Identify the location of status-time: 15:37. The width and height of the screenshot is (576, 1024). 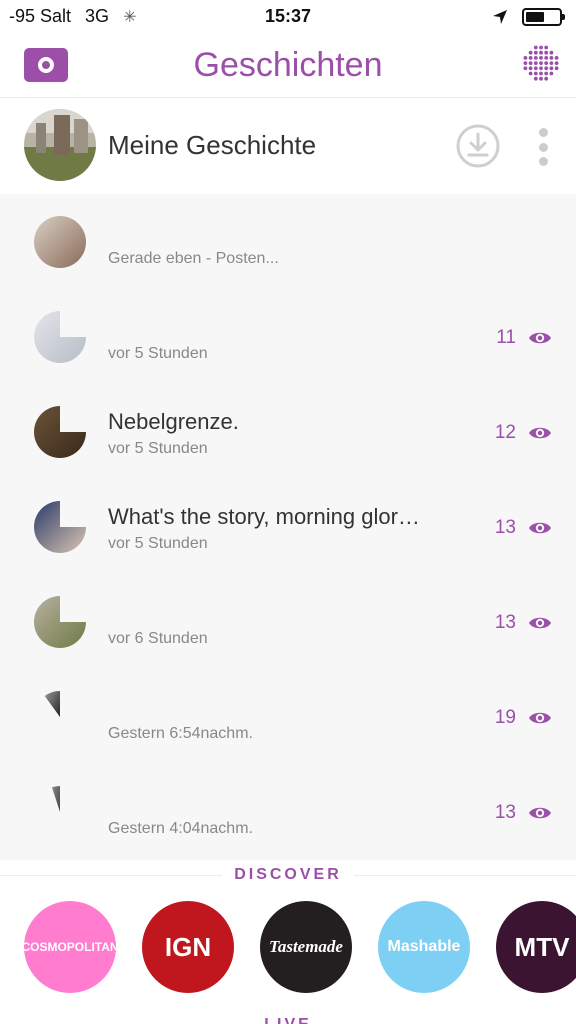
(288, 16).